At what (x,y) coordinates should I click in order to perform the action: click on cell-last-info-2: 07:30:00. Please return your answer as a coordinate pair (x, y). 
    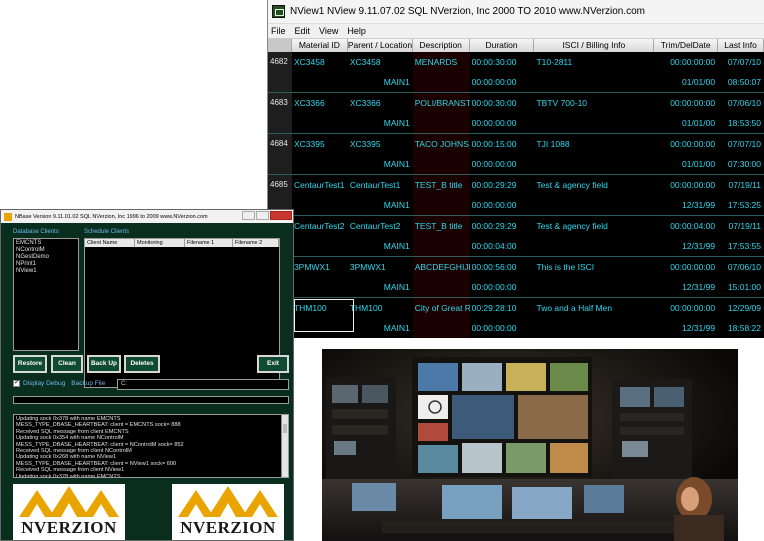
    Looking at the image, I should click on (741, 164).